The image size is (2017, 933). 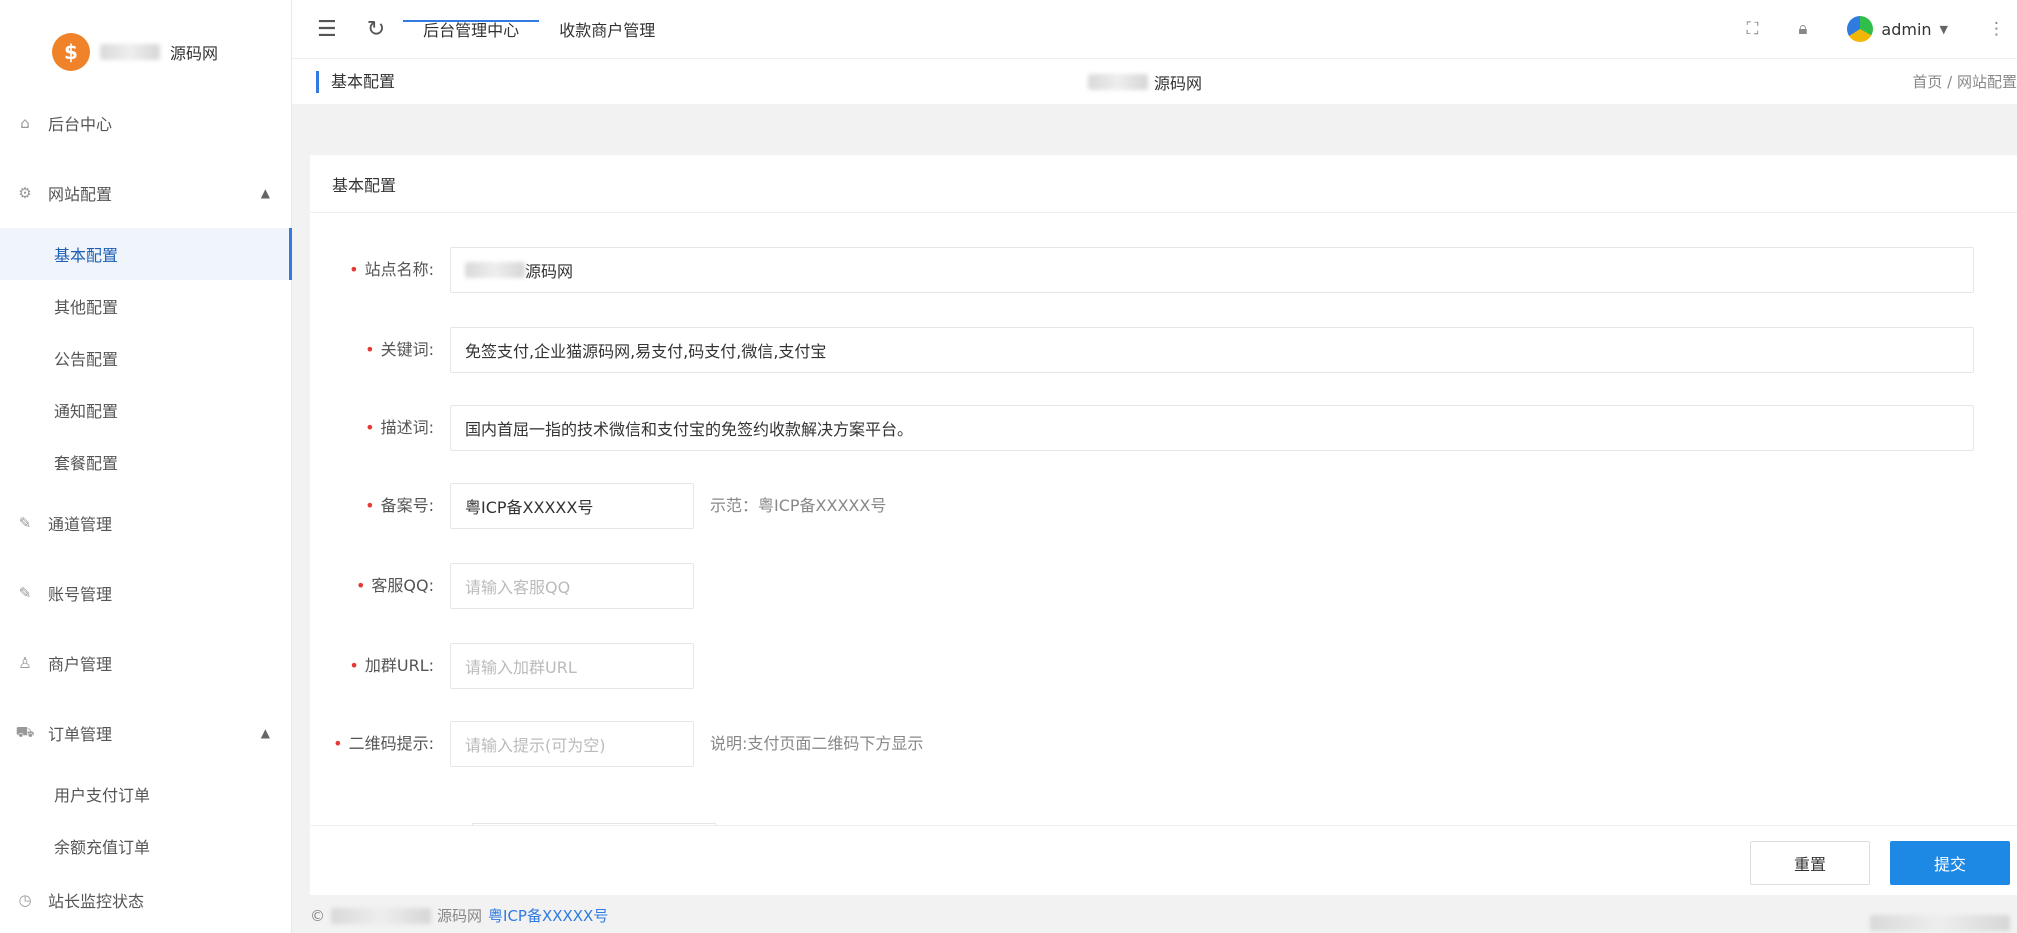 I want to click on field-qq: • 客服QQ: 请输入客服QQ, so click(x=502, y=586).